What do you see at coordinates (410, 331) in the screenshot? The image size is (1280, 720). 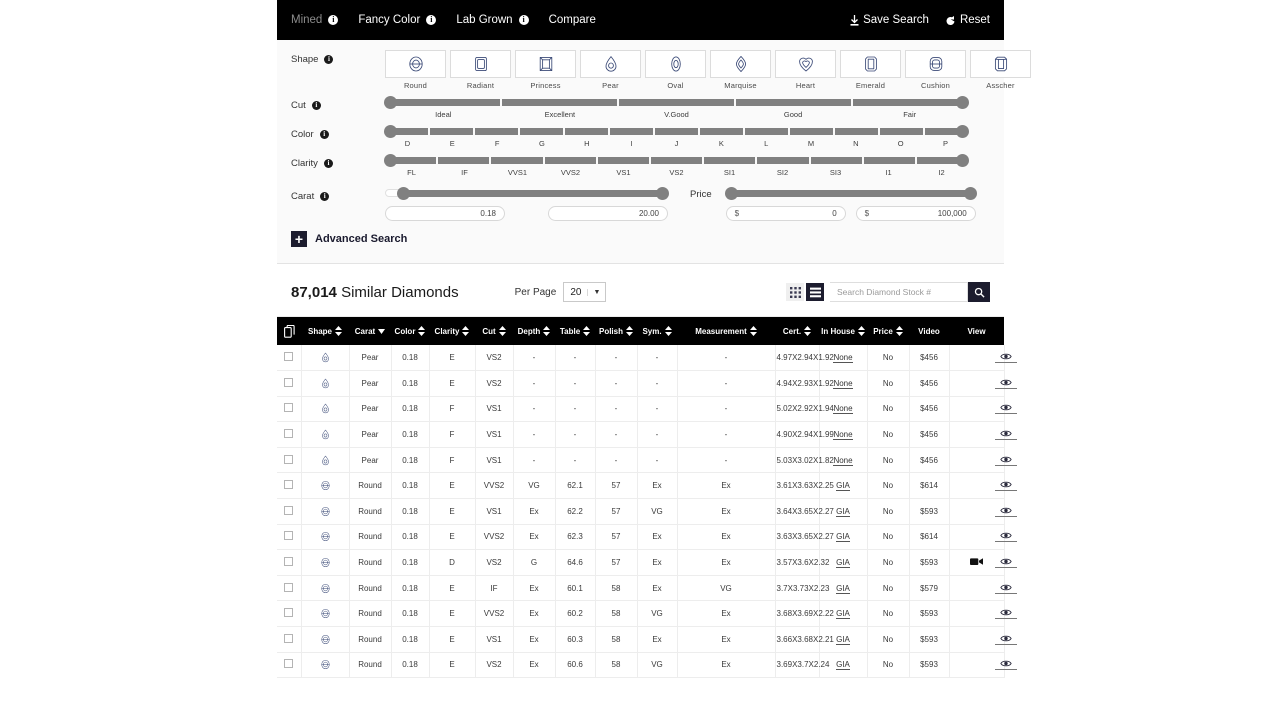 I see `column-header-color: Color` at bounding box center [410, 331].